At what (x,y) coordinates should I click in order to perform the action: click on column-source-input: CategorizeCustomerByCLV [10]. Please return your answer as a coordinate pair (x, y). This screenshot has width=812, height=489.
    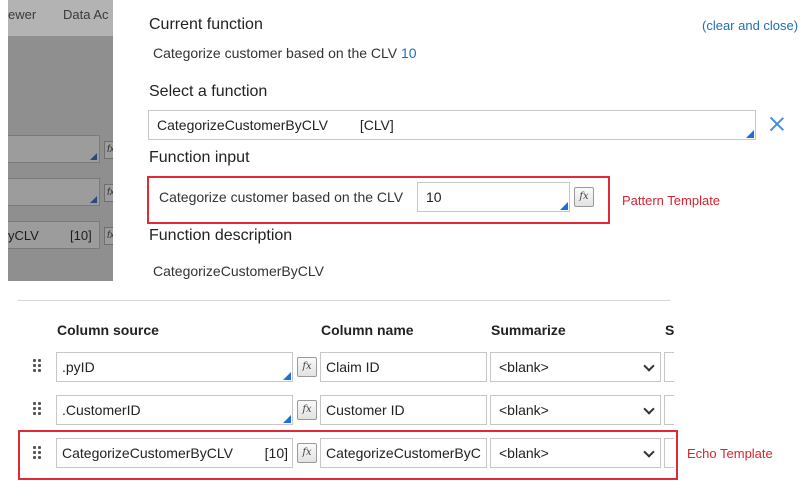
    Looking at the image, I should click on (174, 453).